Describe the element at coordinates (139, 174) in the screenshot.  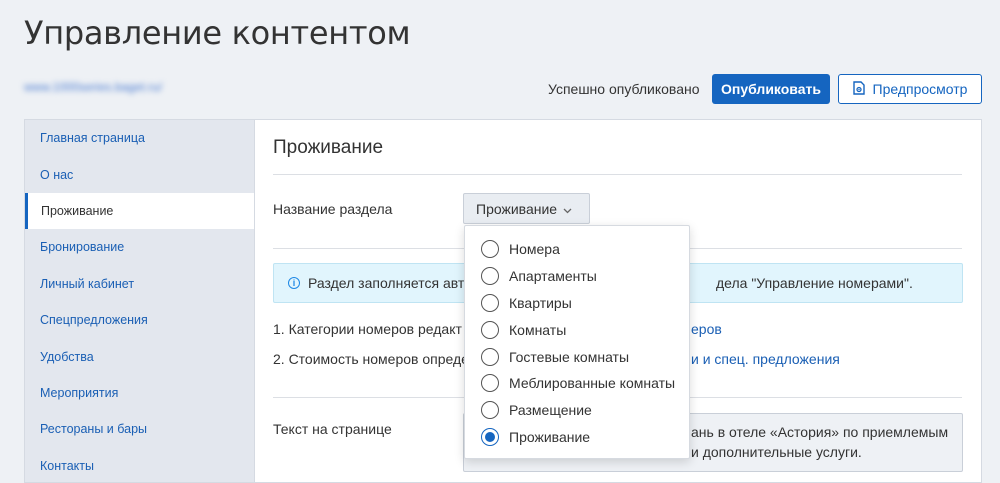
I see `sidebar-item-about: О нас` at that location.